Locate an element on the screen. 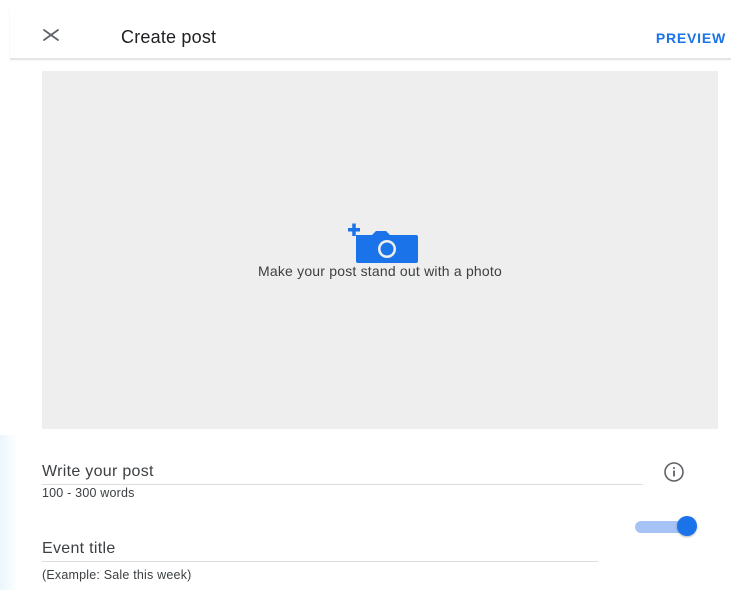 The height and width of the screenshot is (590, 731). event-toggle is located at coordinates (666, 526).